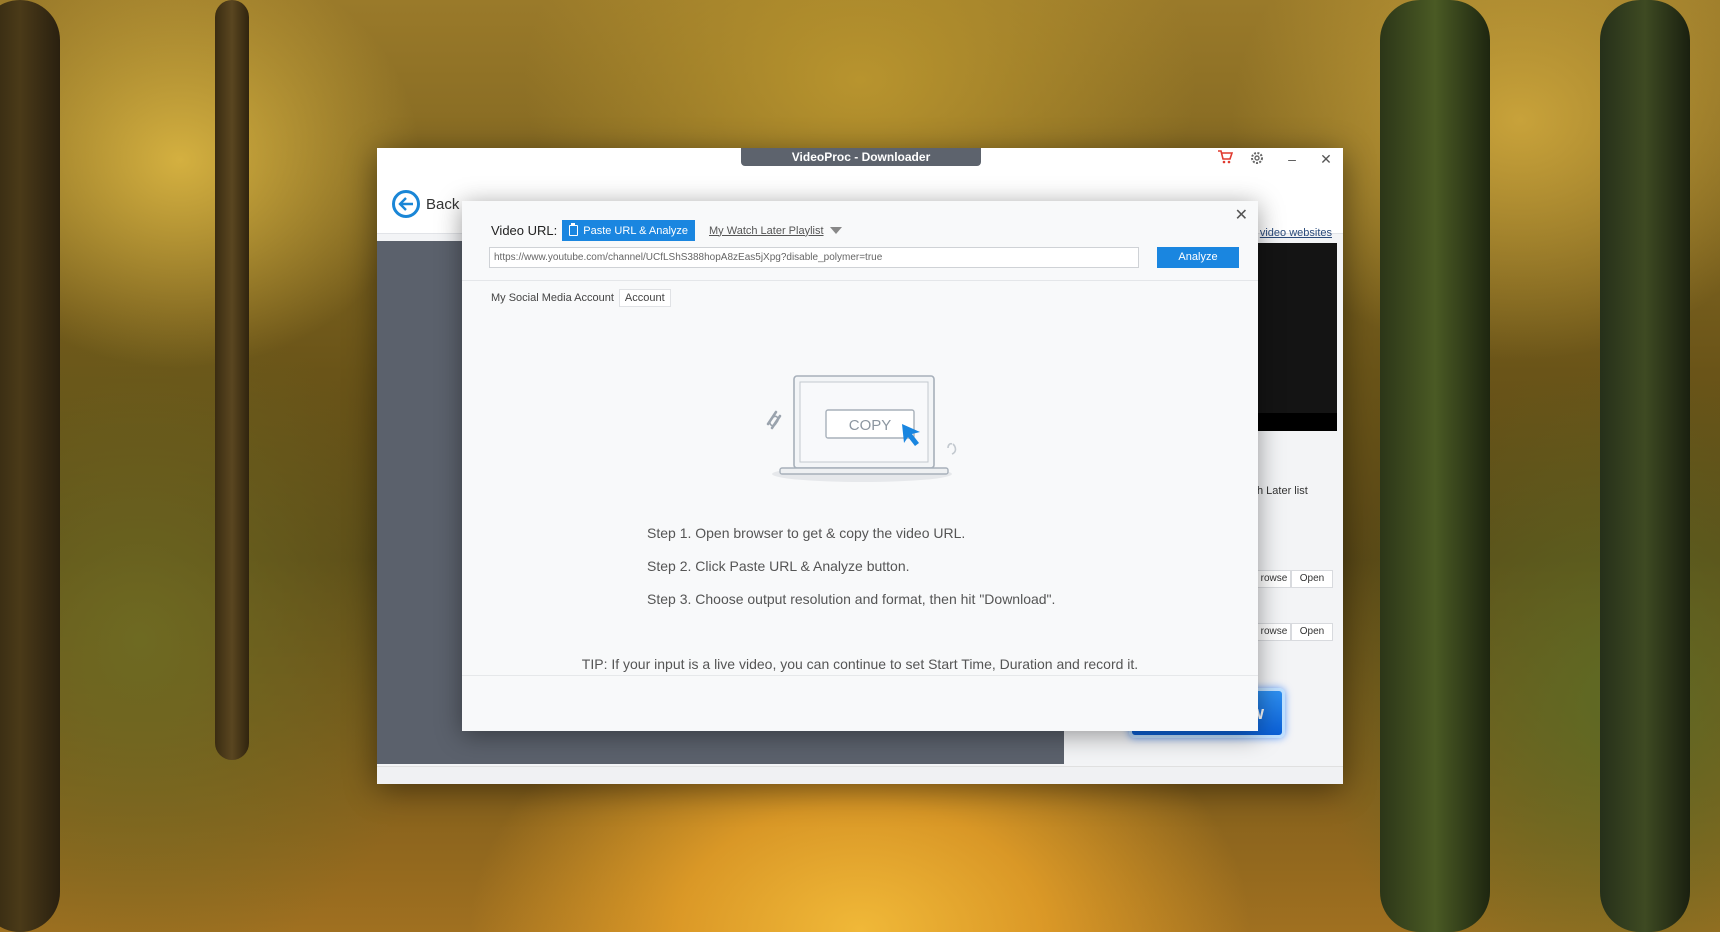  Describe the element at coordinates (860, 675) in the screenshot. I see `bottom-divider` at that location.